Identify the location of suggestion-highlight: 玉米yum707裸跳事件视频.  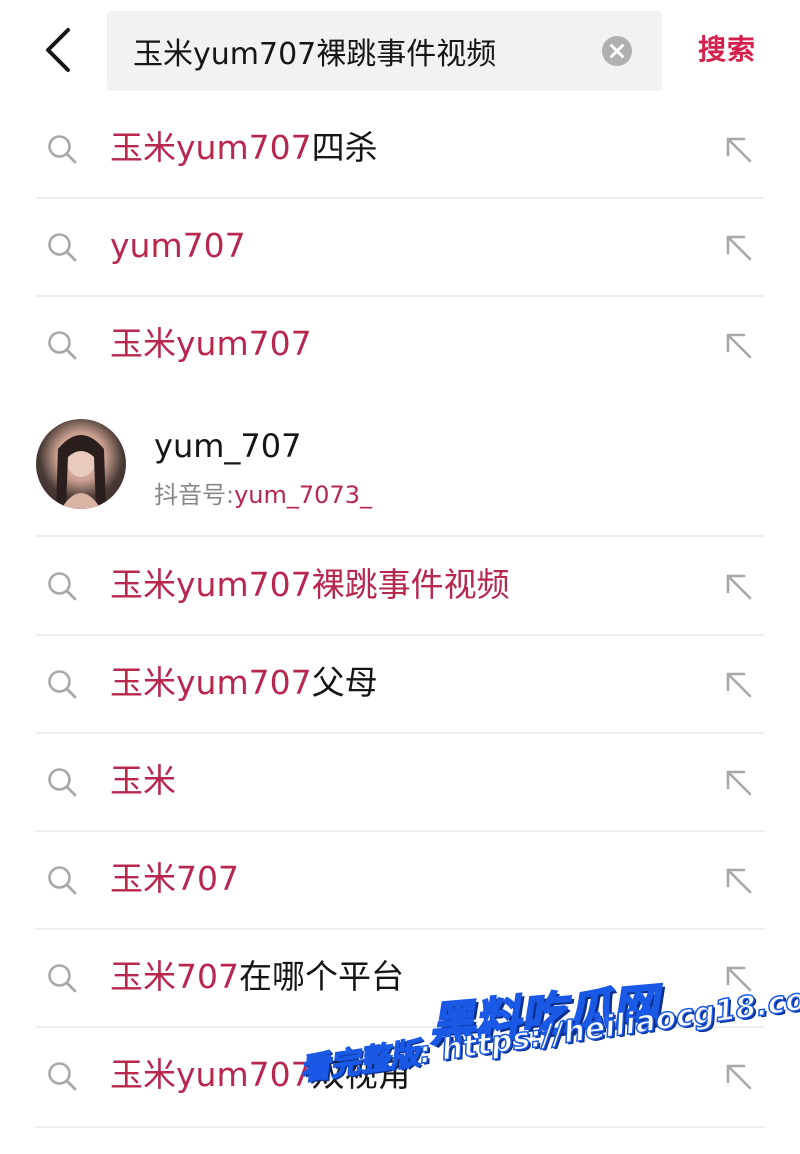
(310, 584).